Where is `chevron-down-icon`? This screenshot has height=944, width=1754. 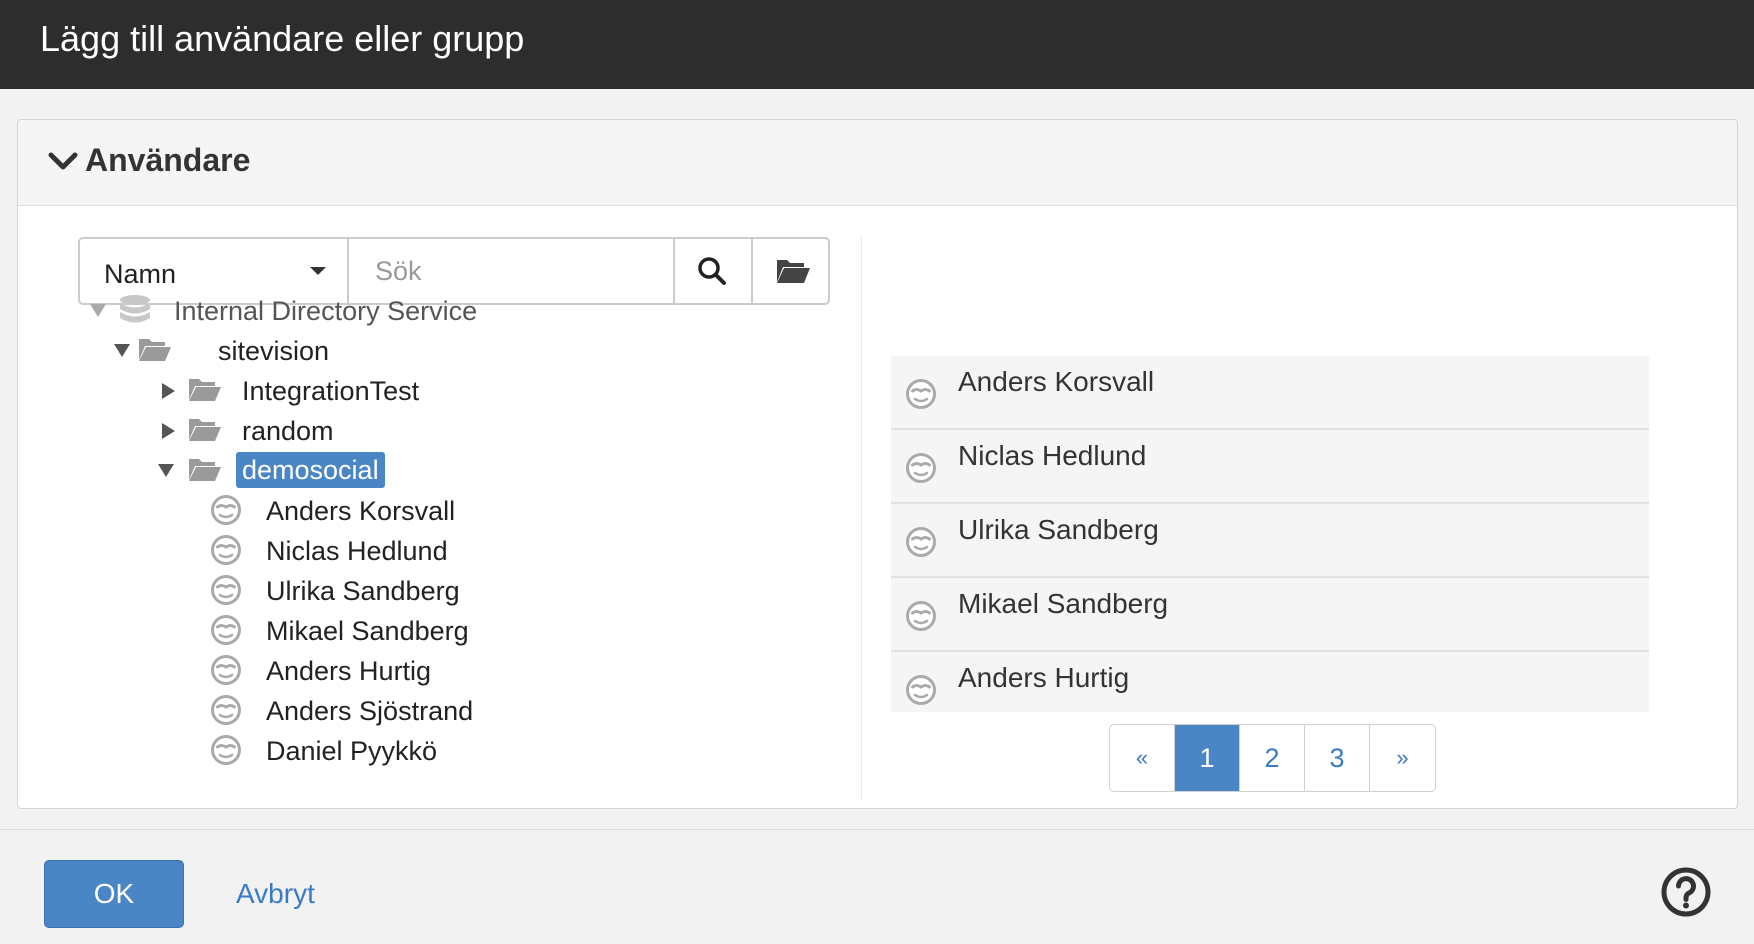
chevron-down-icon is located at coordinates (63, 161).